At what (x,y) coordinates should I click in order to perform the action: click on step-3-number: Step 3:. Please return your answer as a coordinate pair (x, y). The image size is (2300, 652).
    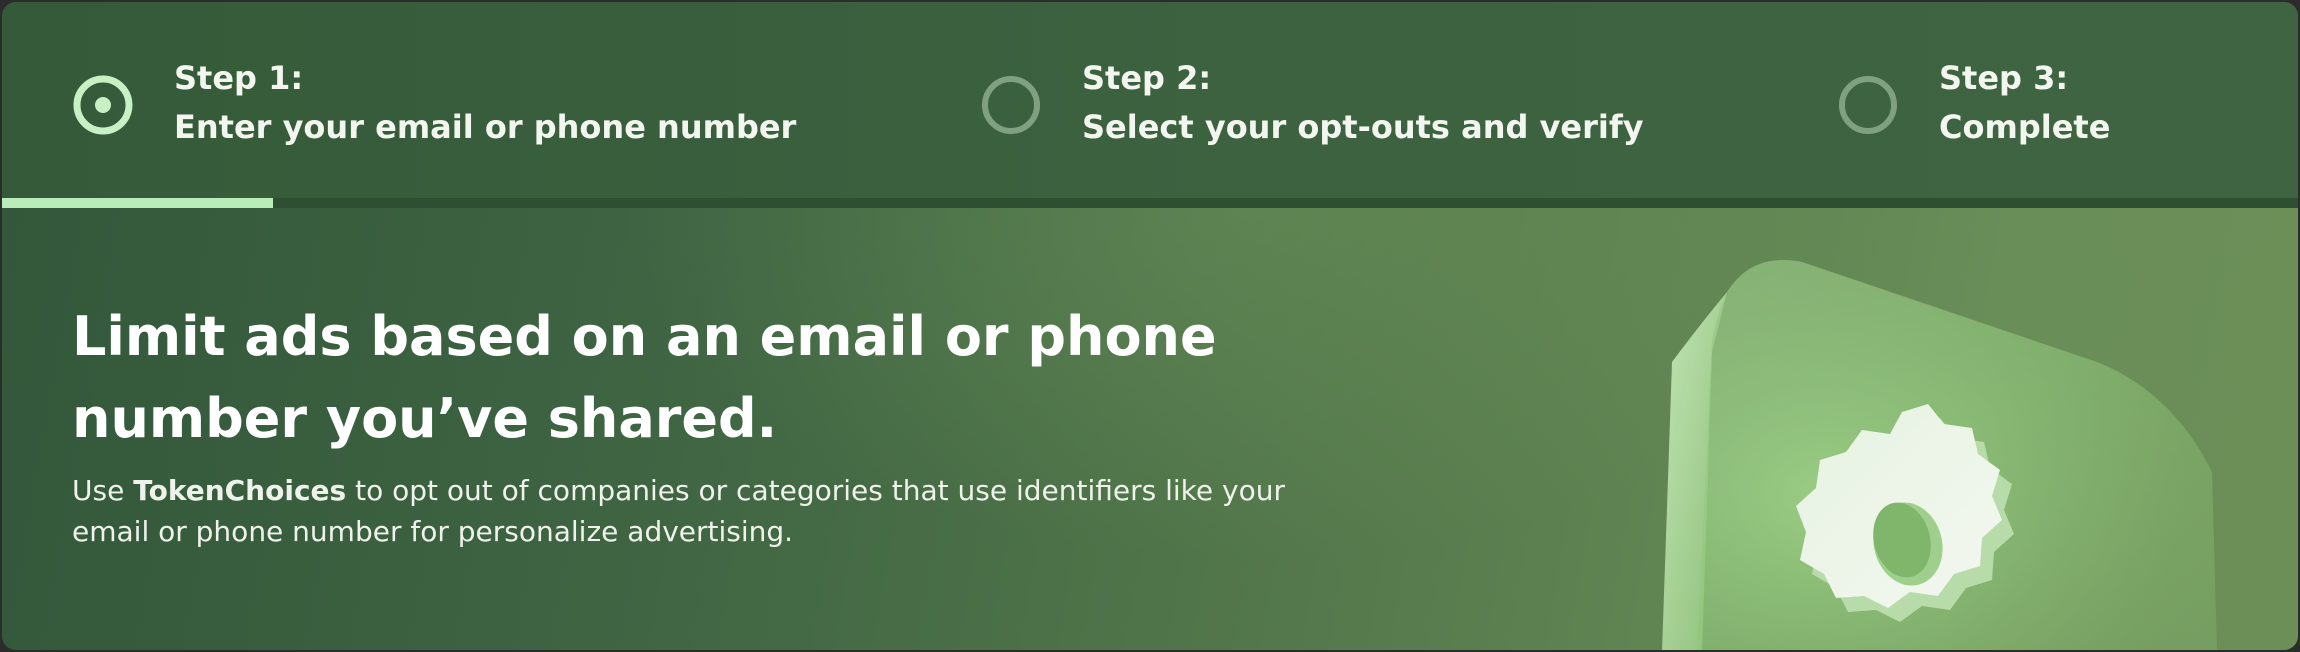
    Looking at the image, I should click on (2004, 78).